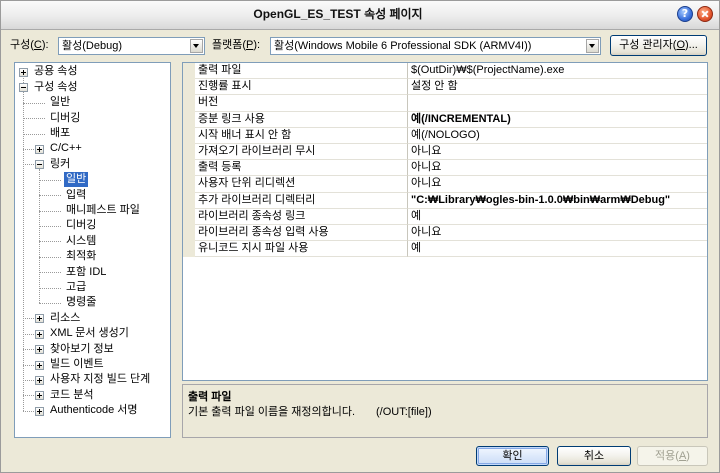 Image resolution: width=720 pixels, height=473 pixels. I want to click on property-value: 설정 안 함, so click(557, 87).